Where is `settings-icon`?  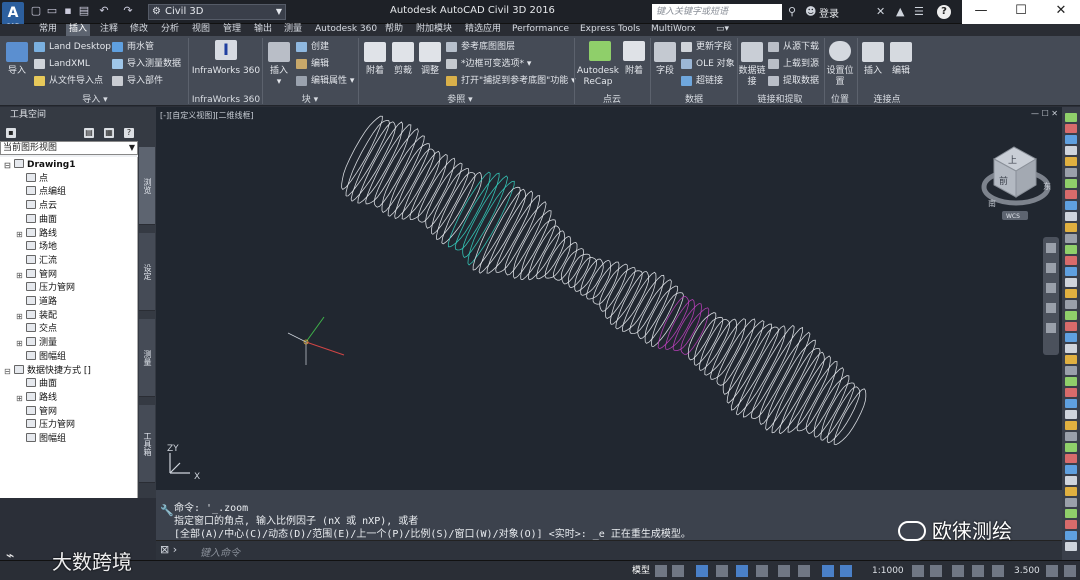
settings-icon is located at coordinates (1052, 571).